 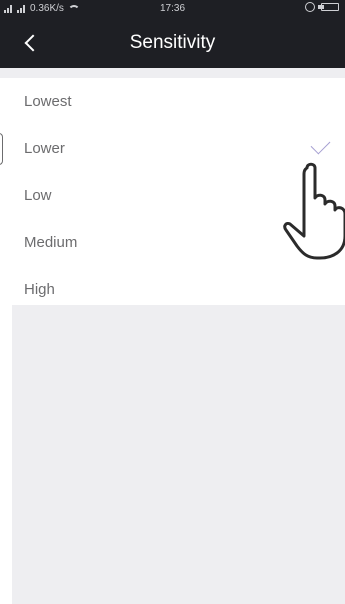 I want to click on battery-icon, so click(x=328, y=7).